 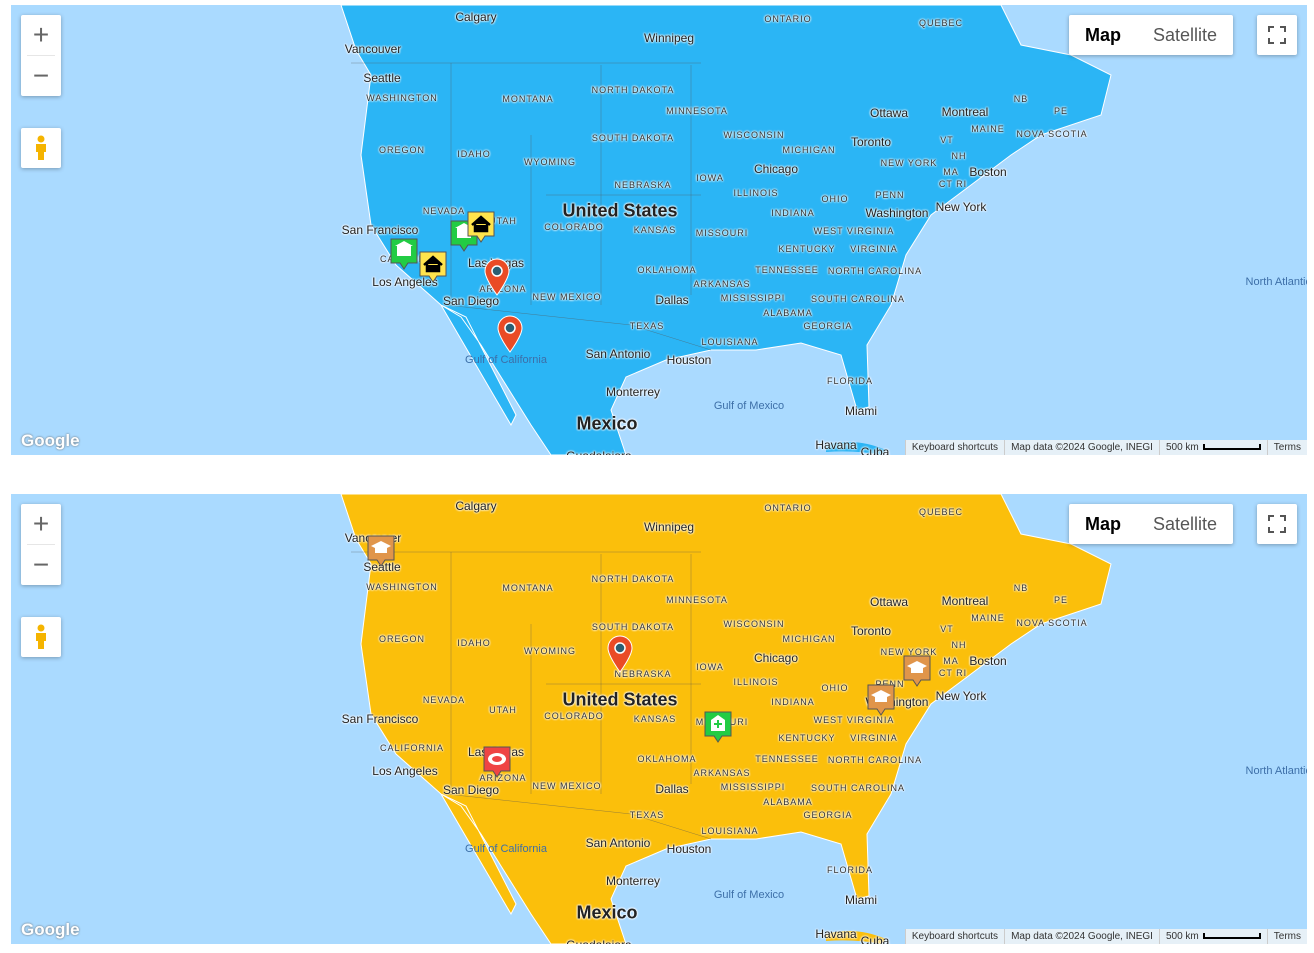 I want to click on map-label: Mexico, so click(x=607, y=423).